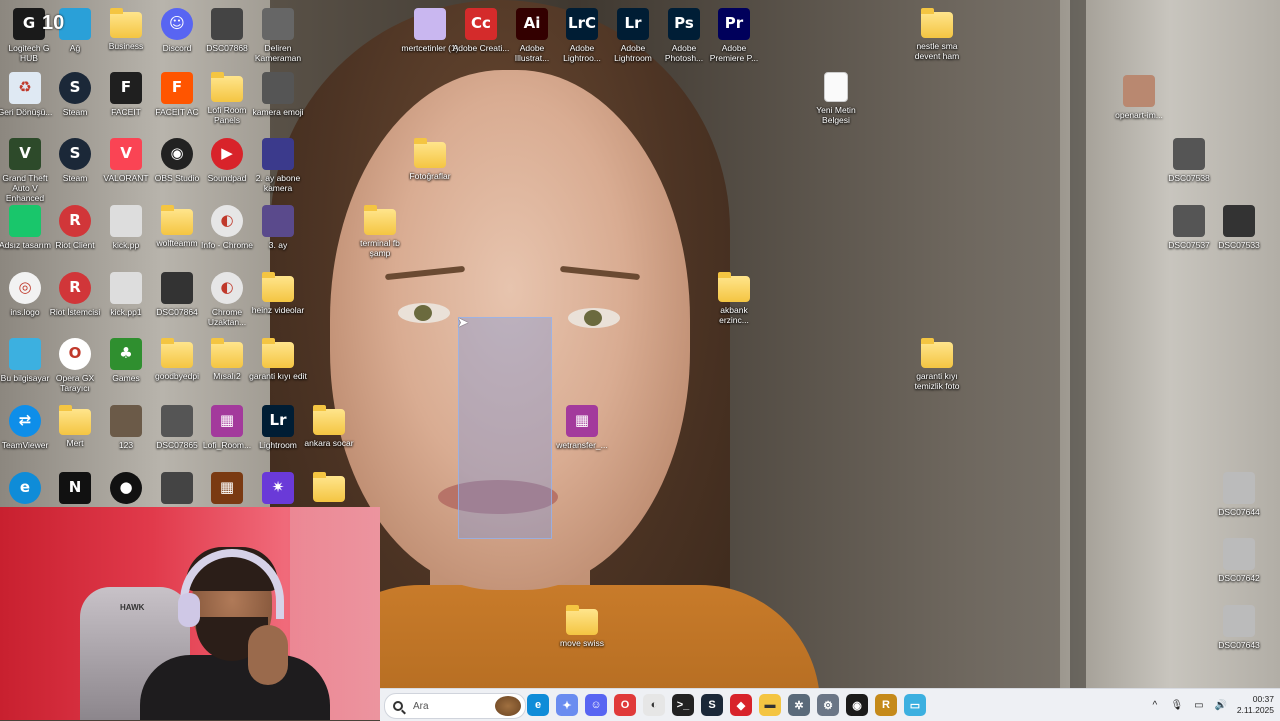 The width and height of the screenshot is (1280, 721). I want to click on desktop-icon-riot: R Riot Client, so click(75, 227).